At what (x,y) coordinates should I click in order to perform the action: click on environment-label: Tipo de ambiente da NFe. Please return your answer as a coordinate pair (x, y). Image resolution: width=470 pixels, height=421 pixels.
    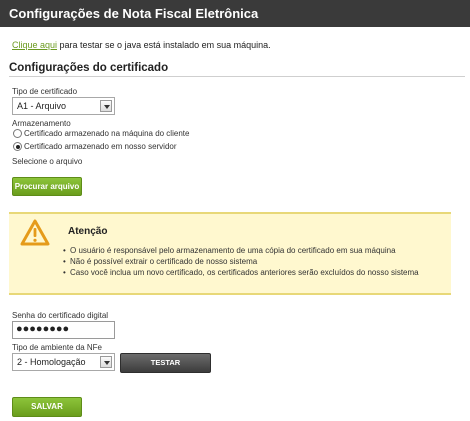
    Looking at the image, I should click on (57, 347).